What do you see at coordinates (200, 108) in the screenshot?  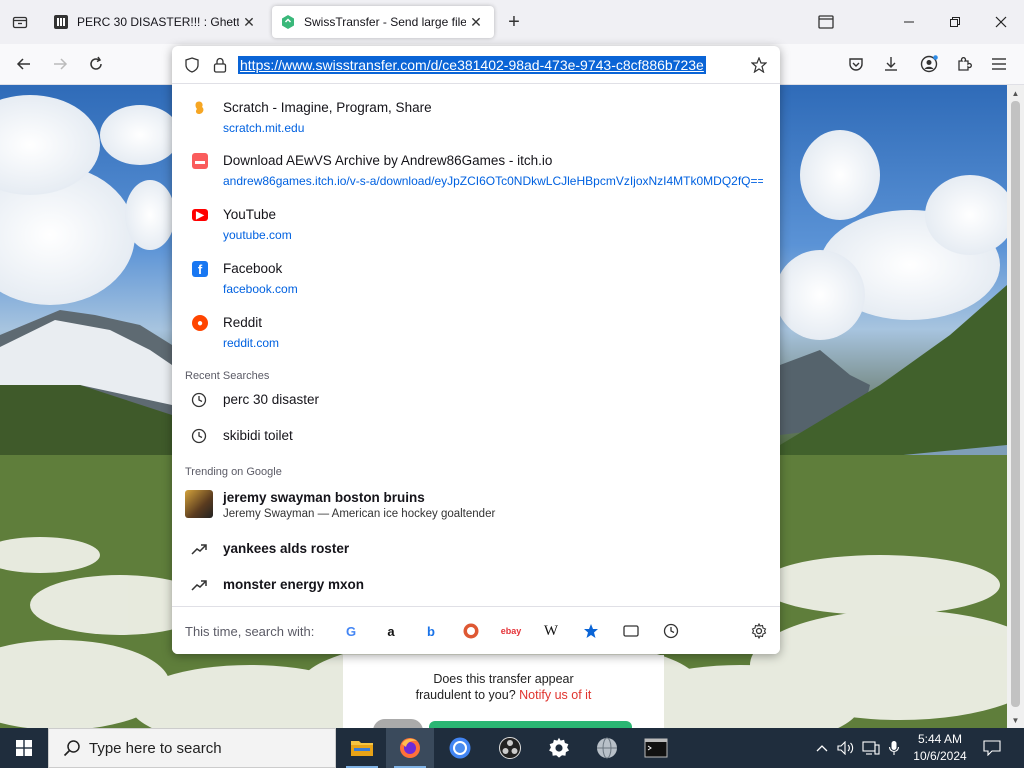 I see `scratch-icon` at bounding box center [200, 108].